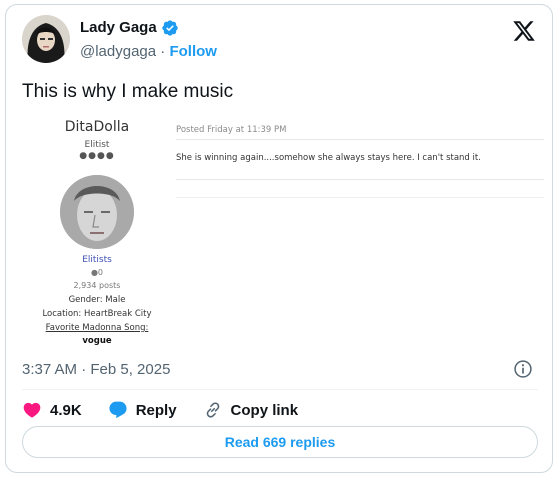  I want to click on reply-button: Reply, so click(142, 410).